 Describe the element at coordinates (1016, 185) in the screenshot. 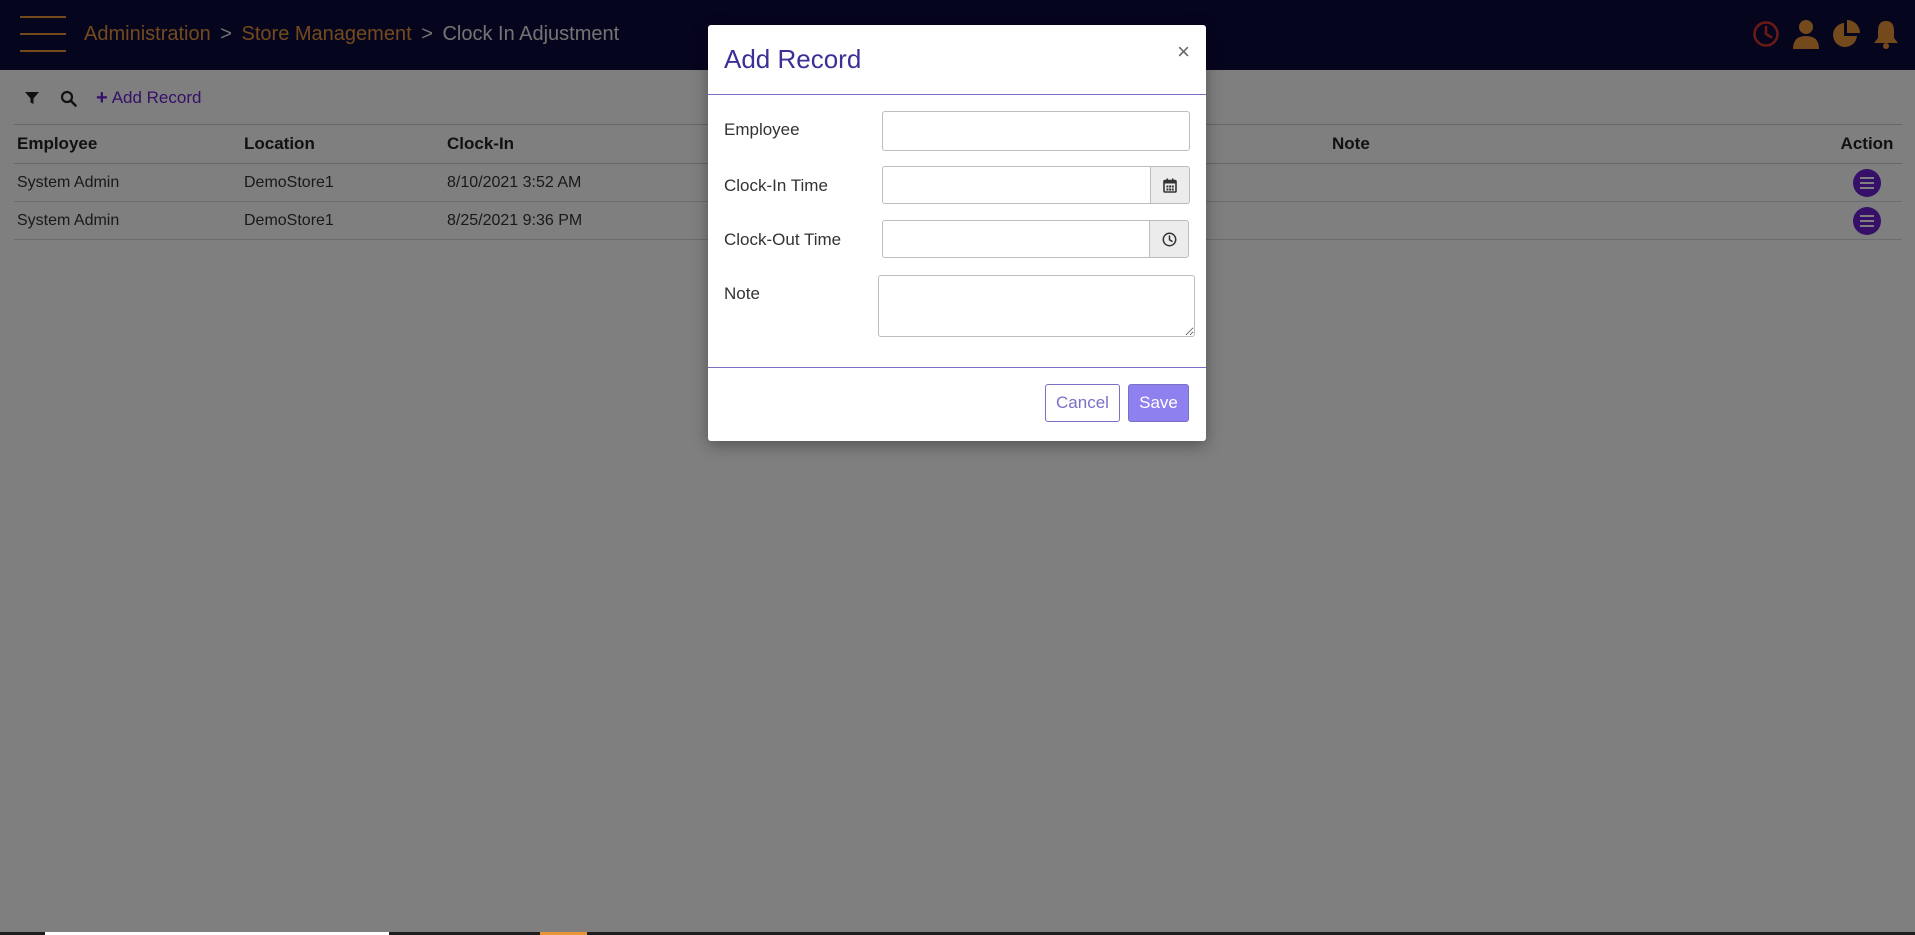

I see `clock-in-time-field` at that location.